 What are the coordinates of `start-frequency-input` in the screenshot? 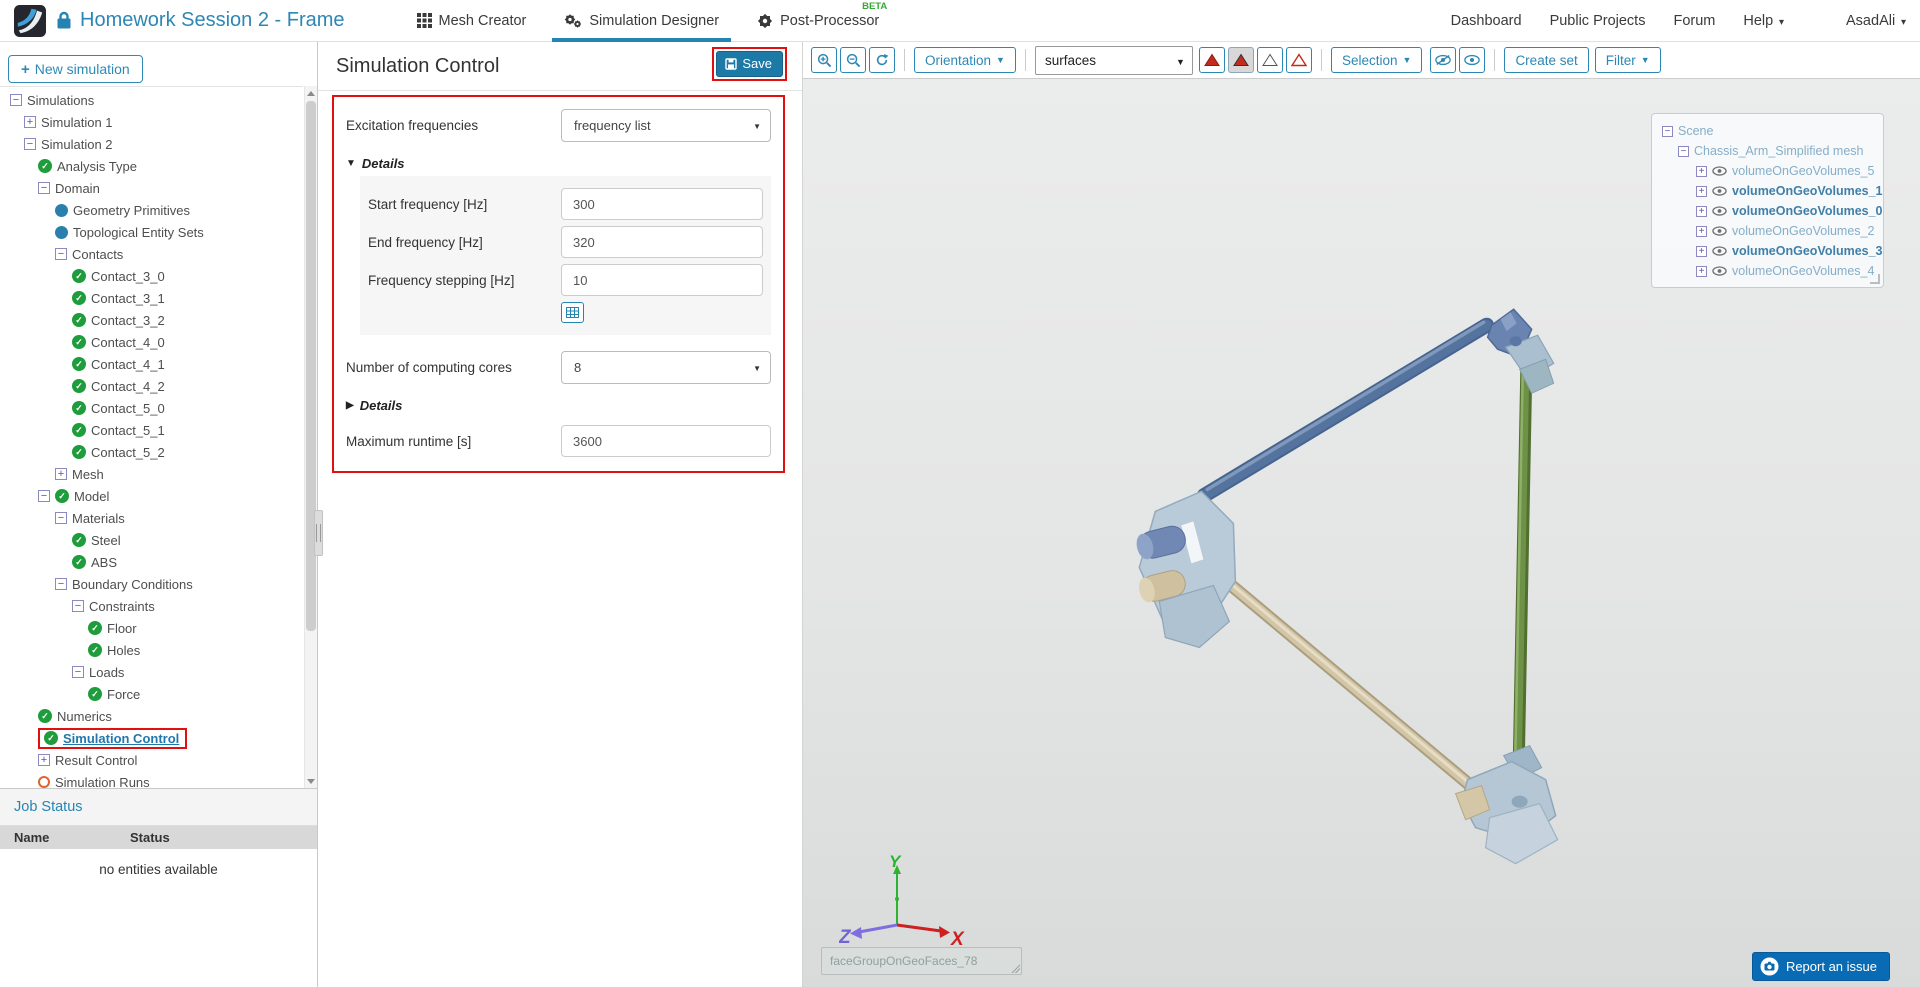 It's located at (662, 204).